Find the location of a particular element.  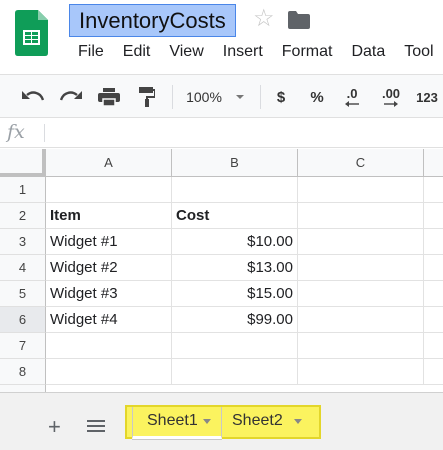

sheet-tab-label: Sheet1 is located at coordinates (172, 420).